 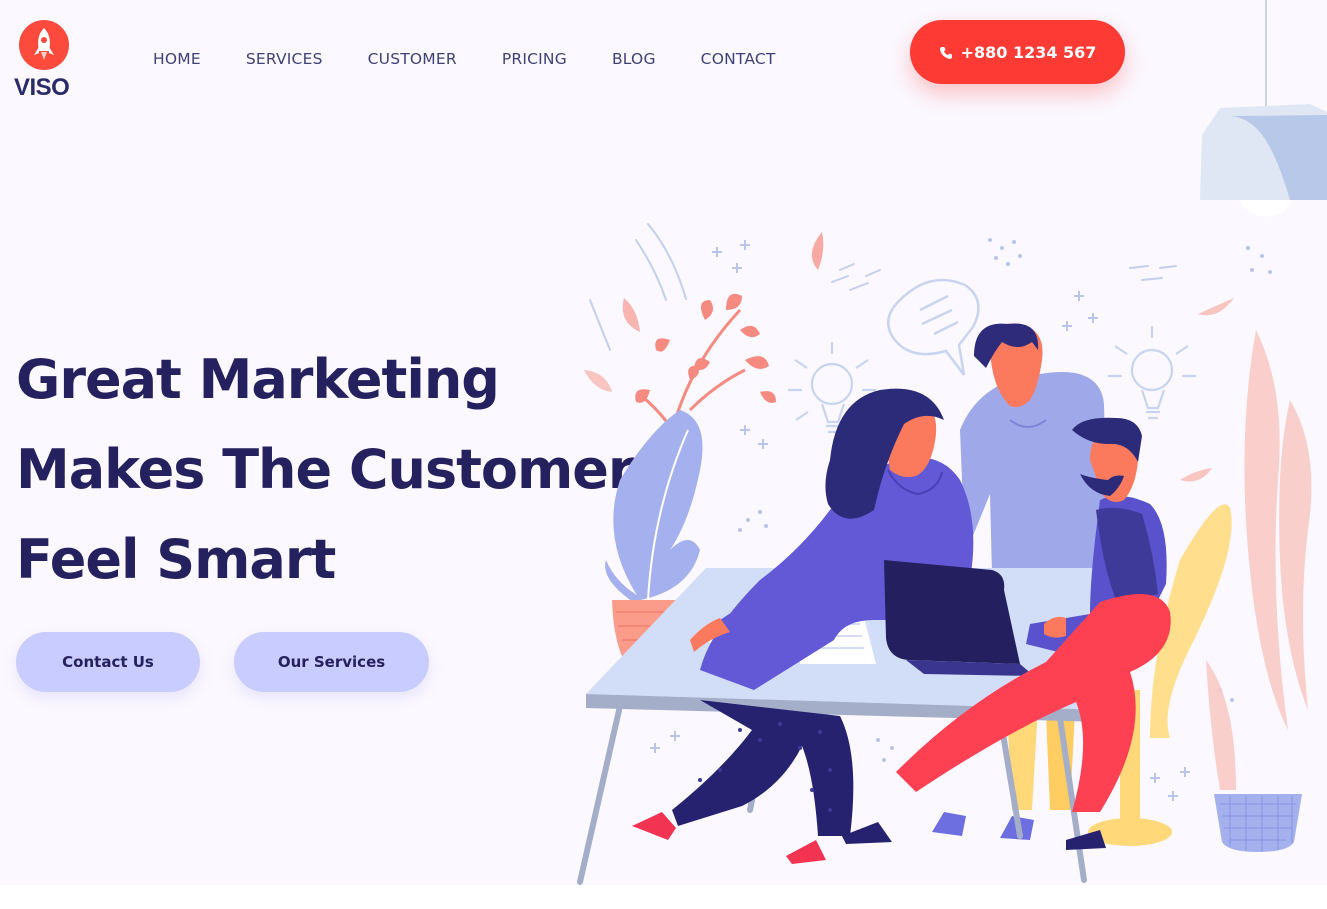 I want to click on nav-home: HOME, so click(x=177, y=61).